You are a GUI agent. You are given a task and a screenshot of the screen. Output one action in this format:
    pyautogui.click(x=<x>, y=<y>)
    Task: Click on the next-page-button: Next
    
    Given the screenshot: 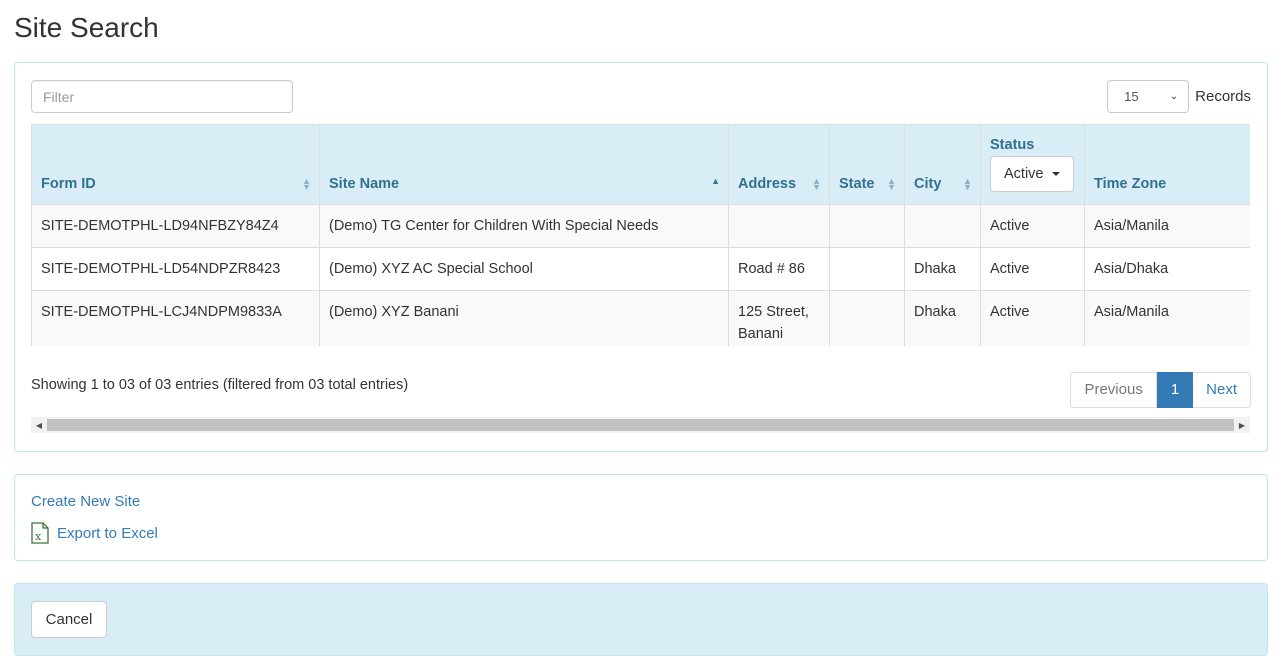 What is the action you would take?
    pyautogui.click(x=1222, y=390)
    